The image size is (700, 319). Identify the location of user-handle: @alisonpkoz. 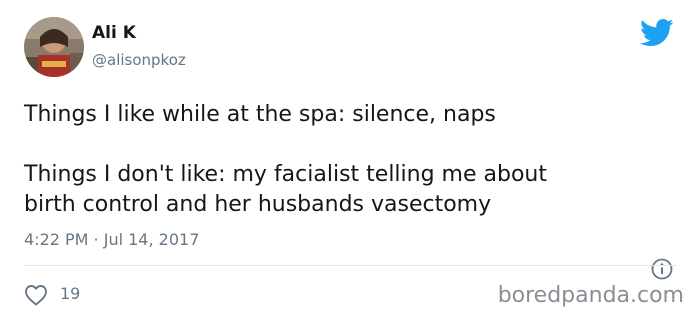
(139, 60).